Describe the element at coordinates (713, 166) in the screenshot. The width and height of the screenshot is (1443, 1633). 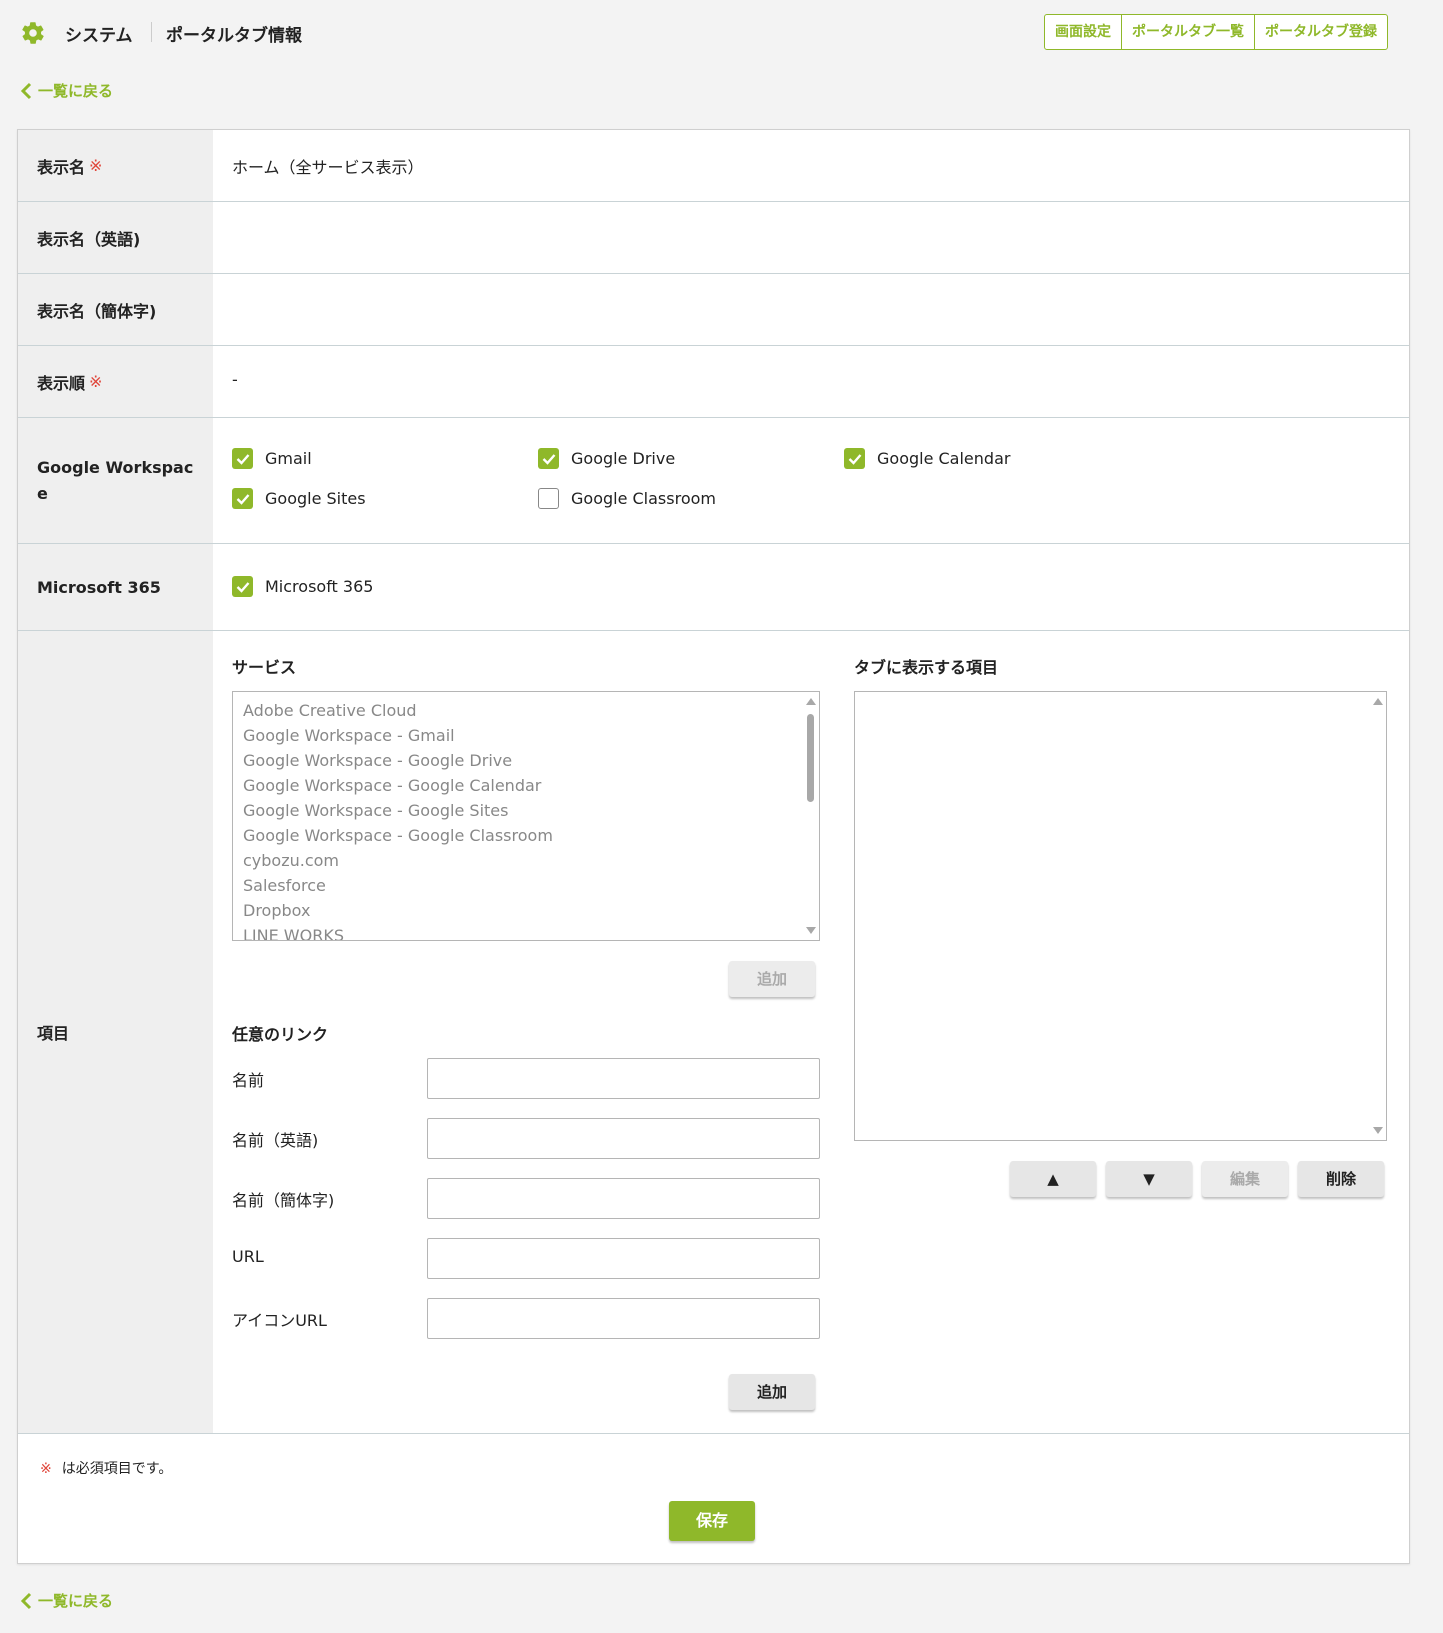
I see `row-display-name: 表示名 ※ ホーム（全サービス表示）` at that location.